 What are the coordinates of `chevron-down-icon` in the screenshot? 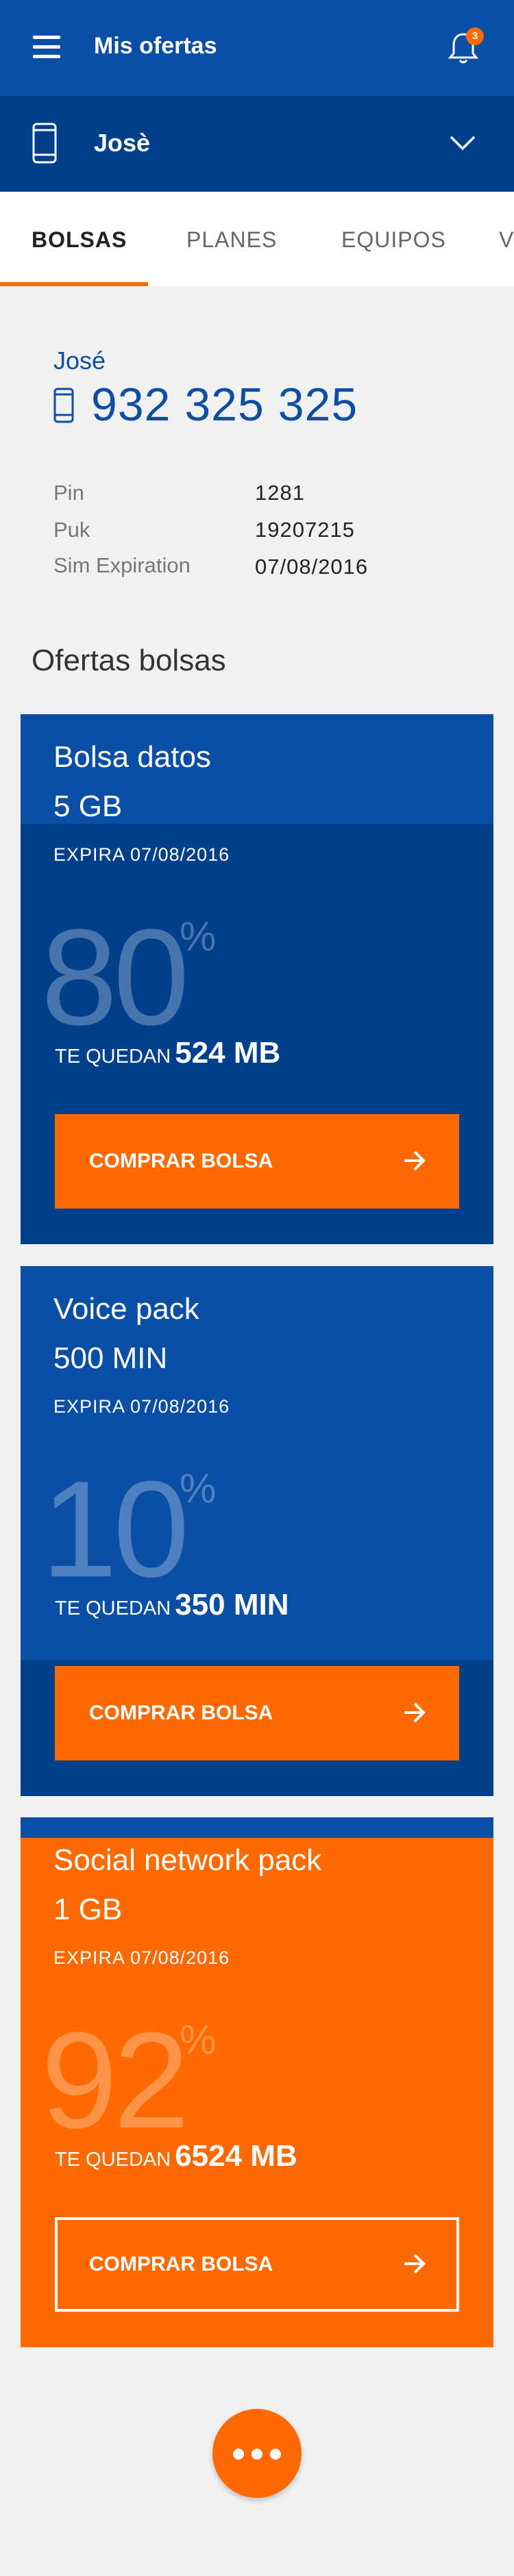 It's located at (462, 143).